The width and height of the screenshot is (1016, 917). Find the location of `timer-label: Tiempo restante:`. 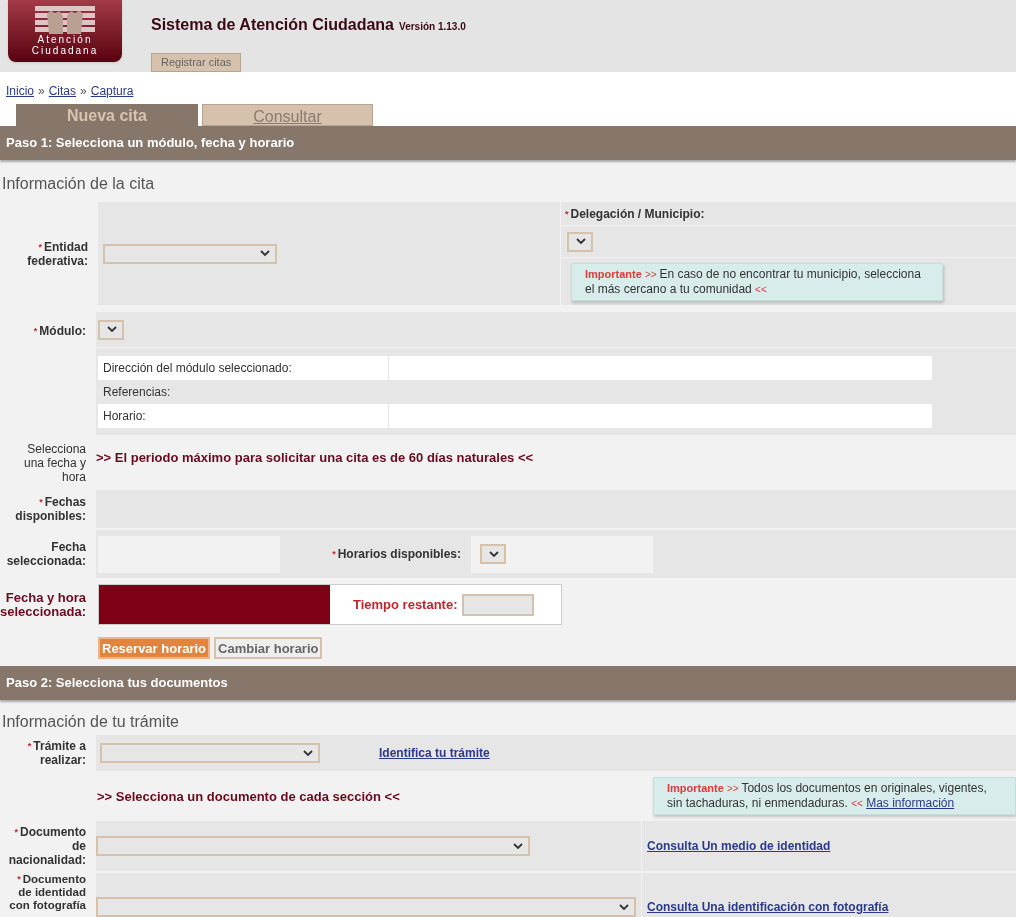

timer-label: Tiempo restante: is located at coordinates (405, 604).